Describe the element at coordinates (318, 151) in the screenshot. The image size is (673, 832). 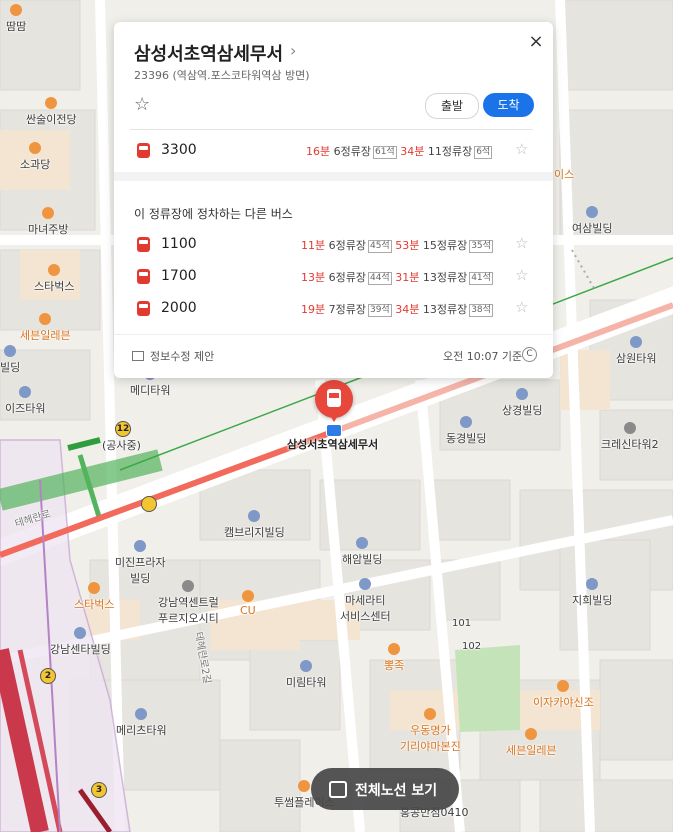
I see `arrival-minutes: 16분` at that location.